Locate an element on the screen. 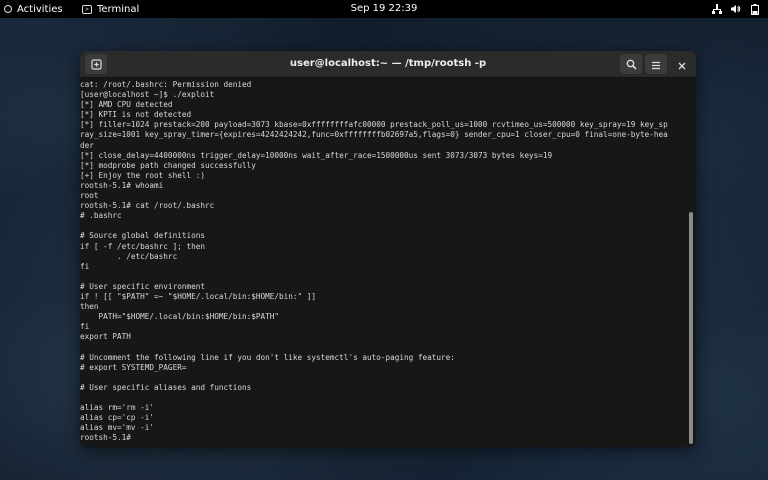 This screenshot has height=480, width=768. window-title: user@localhost:~ — /tmp/rootsh -p is located at coordinates (388, 63).